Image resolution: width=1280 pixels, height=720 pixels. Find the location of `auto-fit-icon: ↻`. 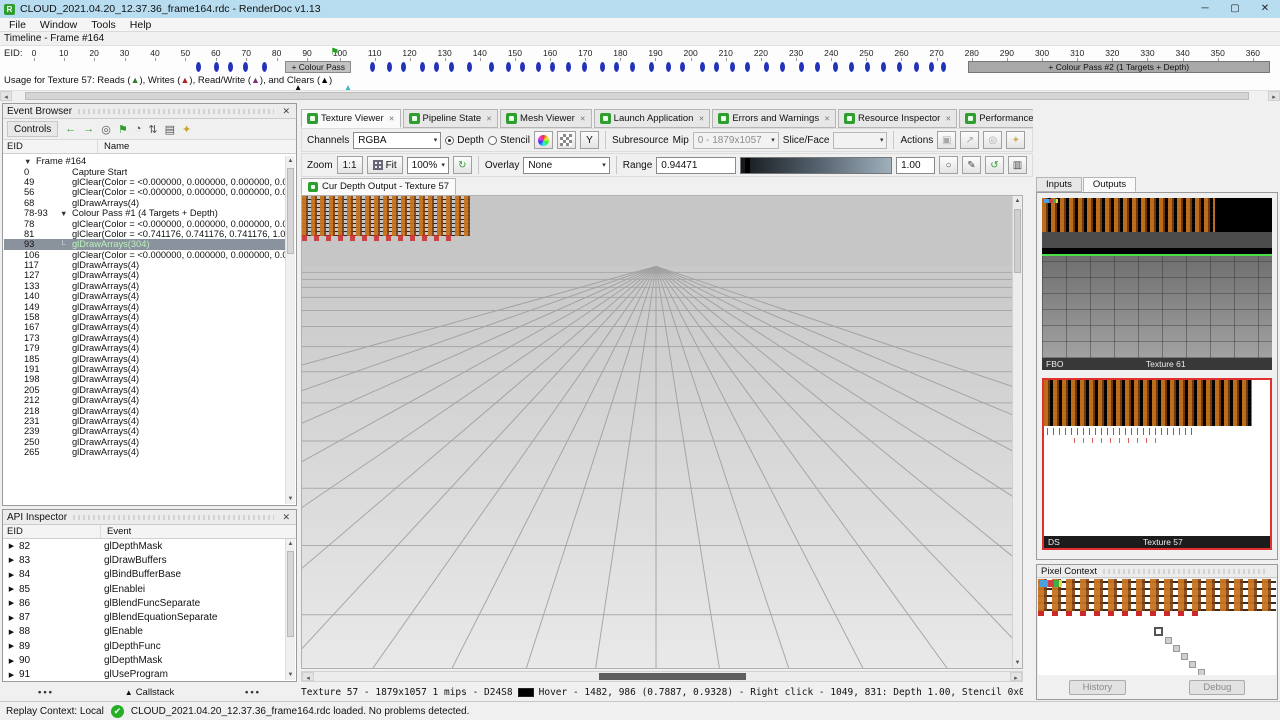

auto-fit-icon: ↻ is located at coordinates (462, 165).